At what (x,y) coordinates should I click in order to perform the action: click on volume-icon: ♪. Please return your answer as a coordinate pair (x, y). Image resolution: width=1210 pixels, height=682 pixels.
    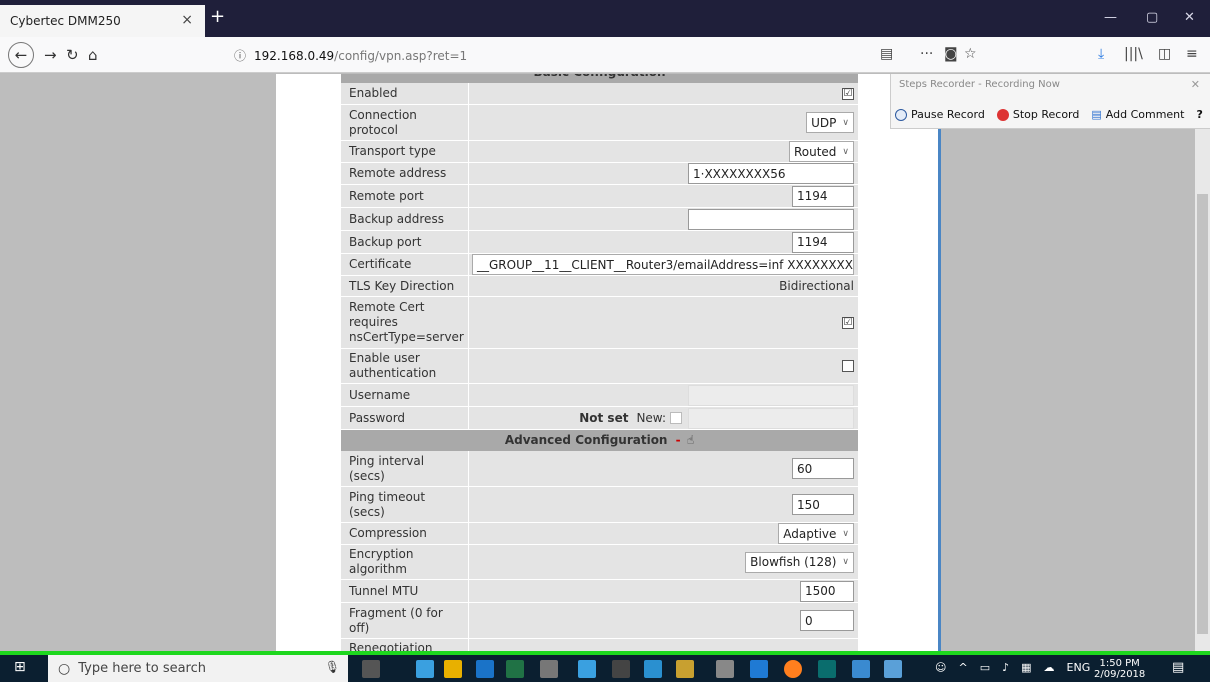
    Looking at the image, I should click on (1005, 667).